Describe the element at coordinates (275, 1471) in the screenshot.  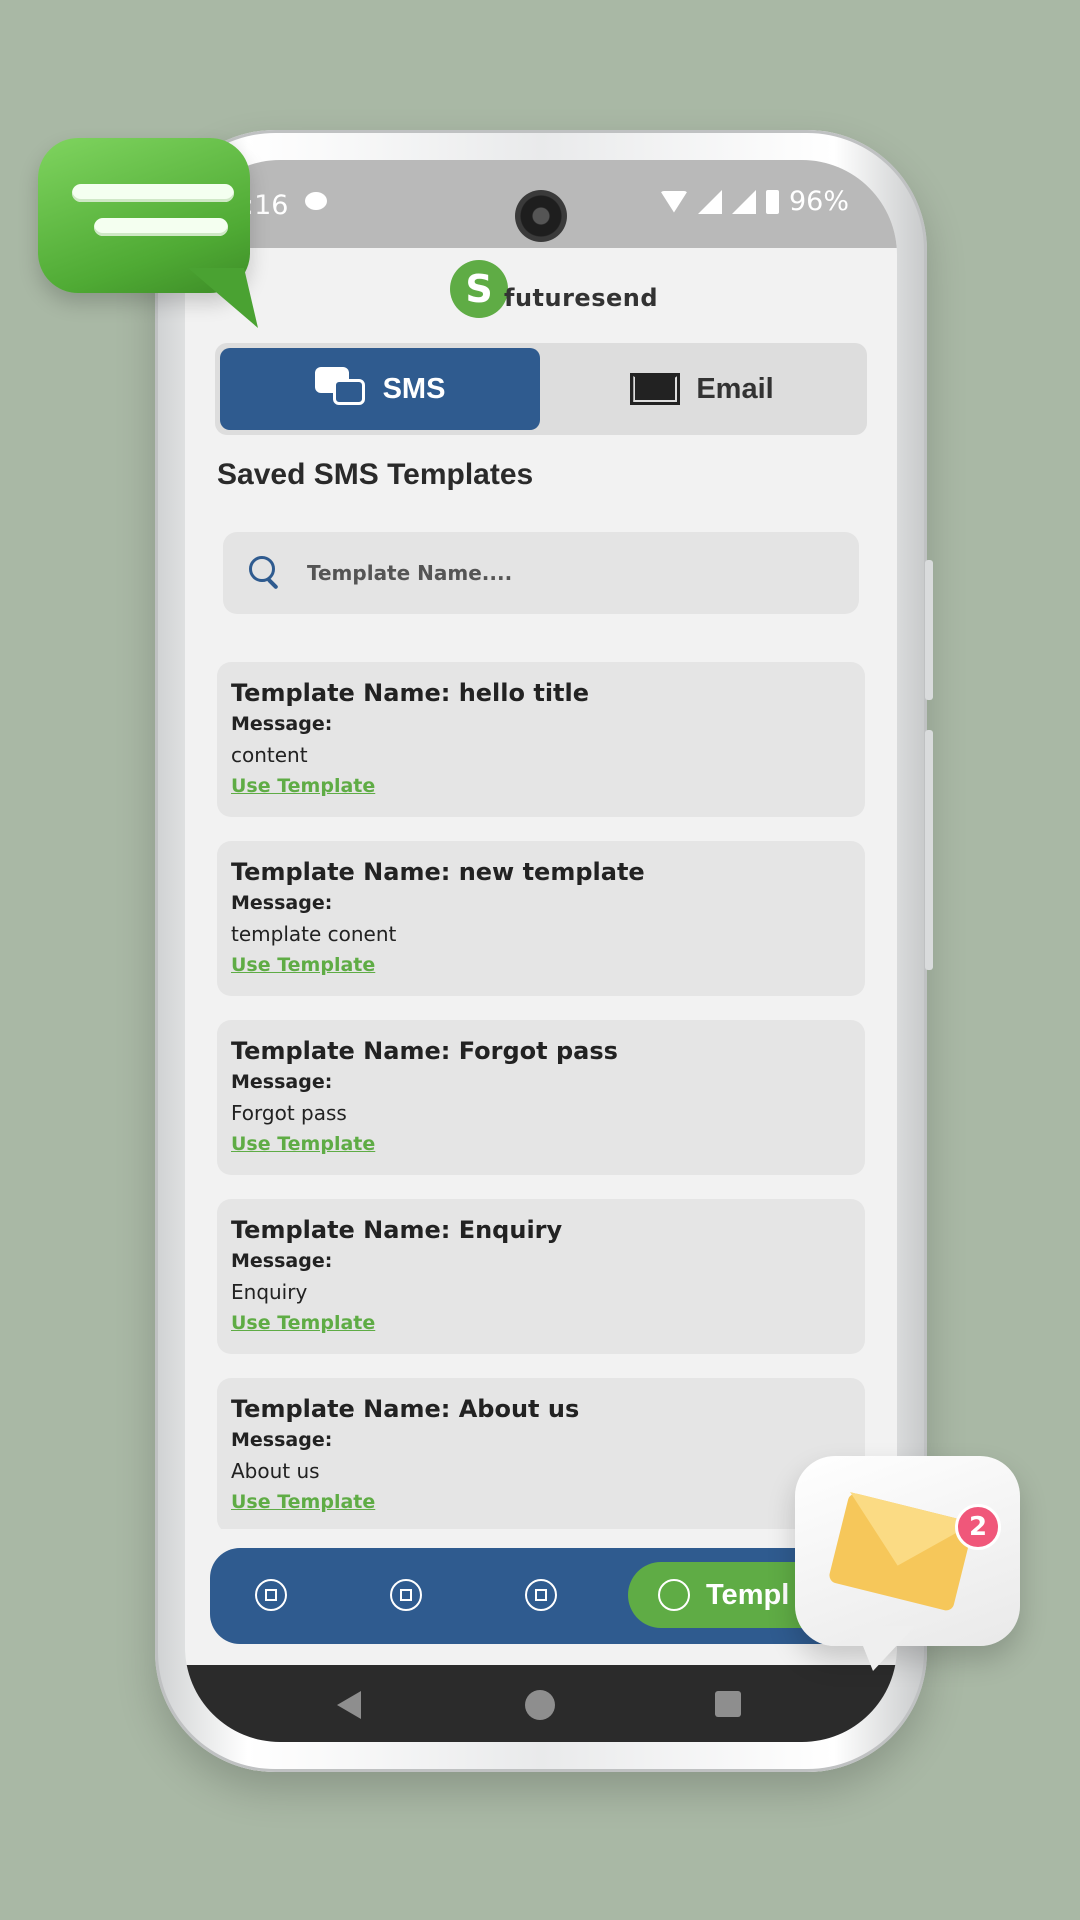
I see `template-message: About us` at that location.